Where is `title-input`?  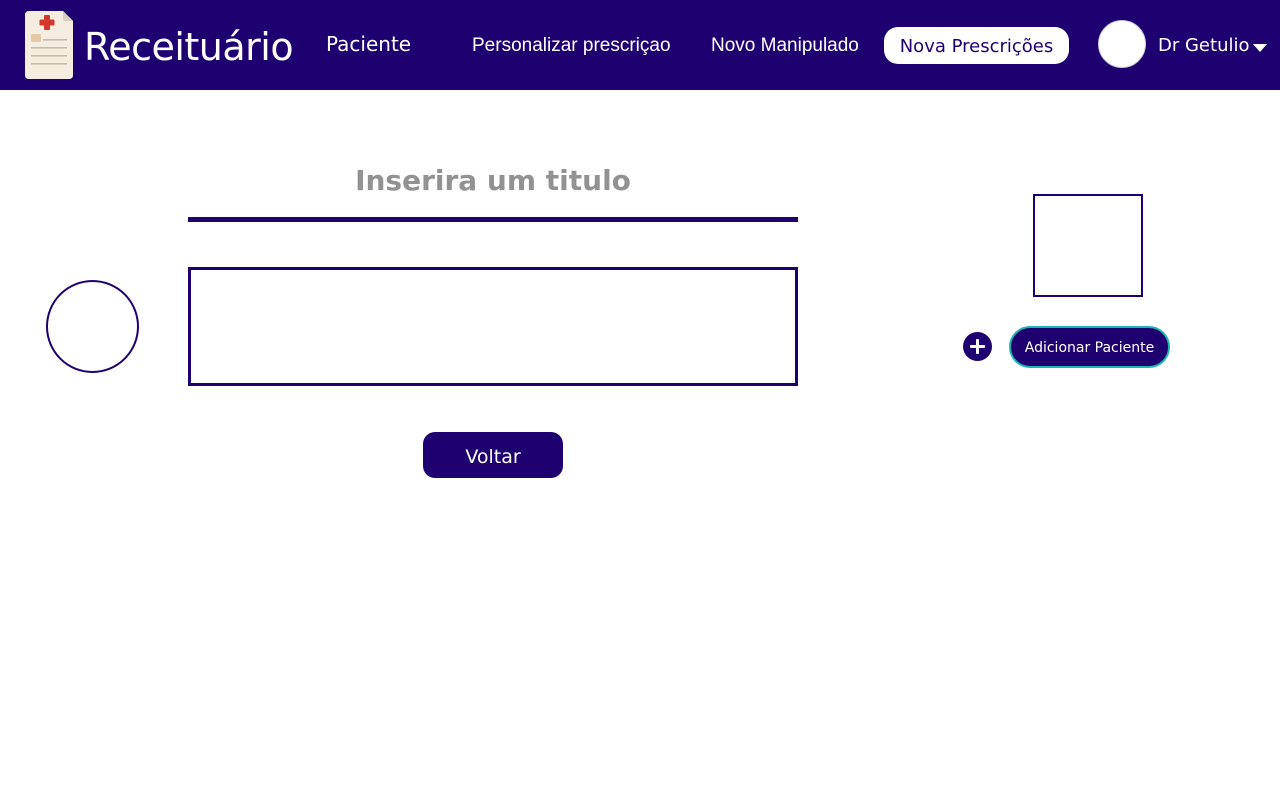
title-input is located at coordinates (493, 180).